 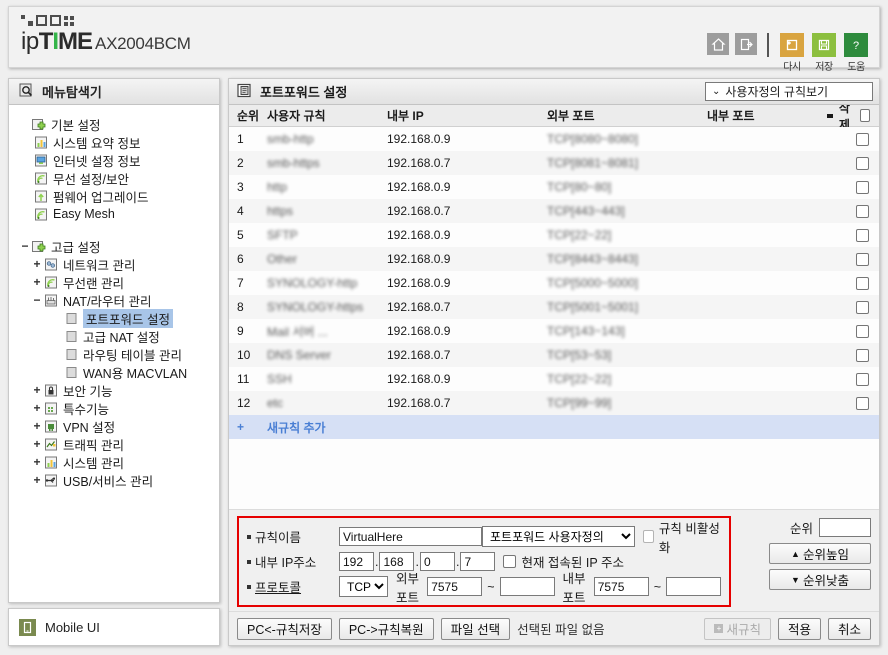 What do you see at coordinates (737, 628) in the screenshot?
I see `new-rule-button: + 새규칙` at bounding box center [737, 628].